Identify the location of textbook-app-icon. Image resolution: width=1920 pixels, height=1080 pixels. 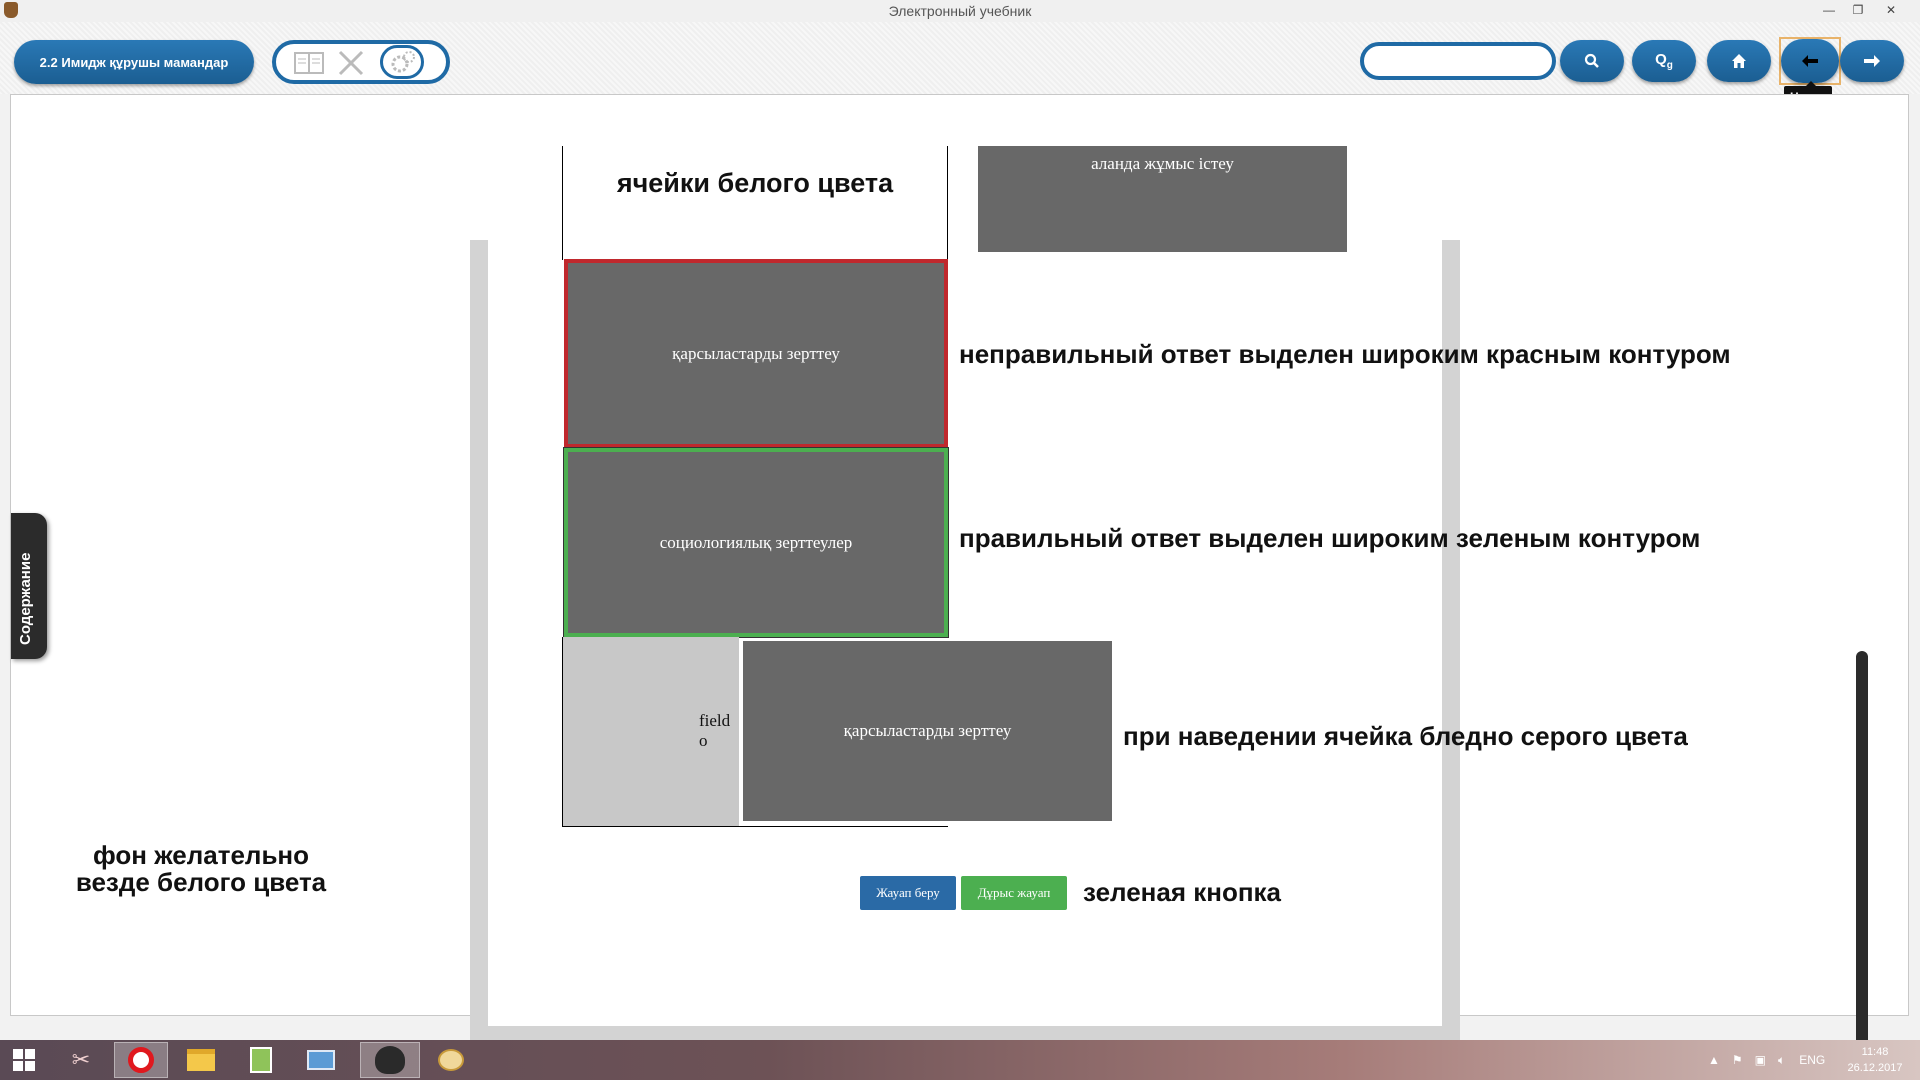
(390, 1060).